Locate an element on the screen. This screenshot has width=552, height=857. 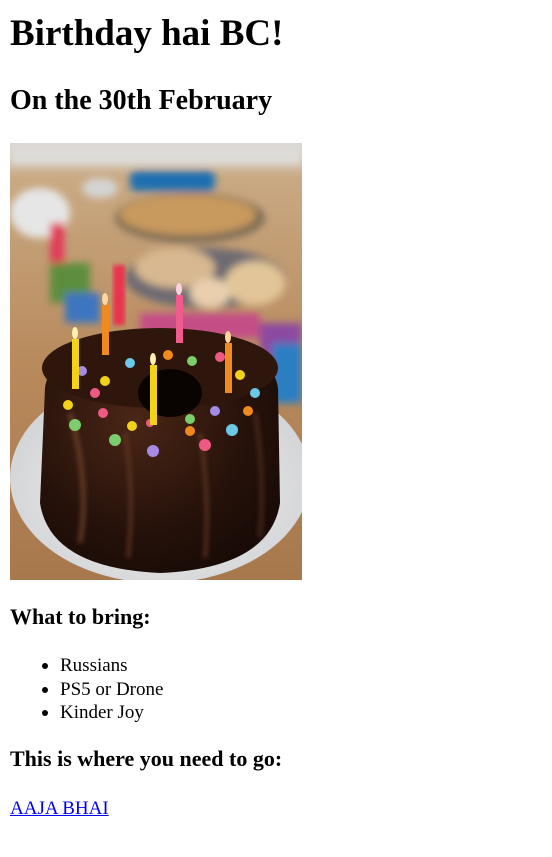
list-item: Russians is located at coordinates (102, 666).